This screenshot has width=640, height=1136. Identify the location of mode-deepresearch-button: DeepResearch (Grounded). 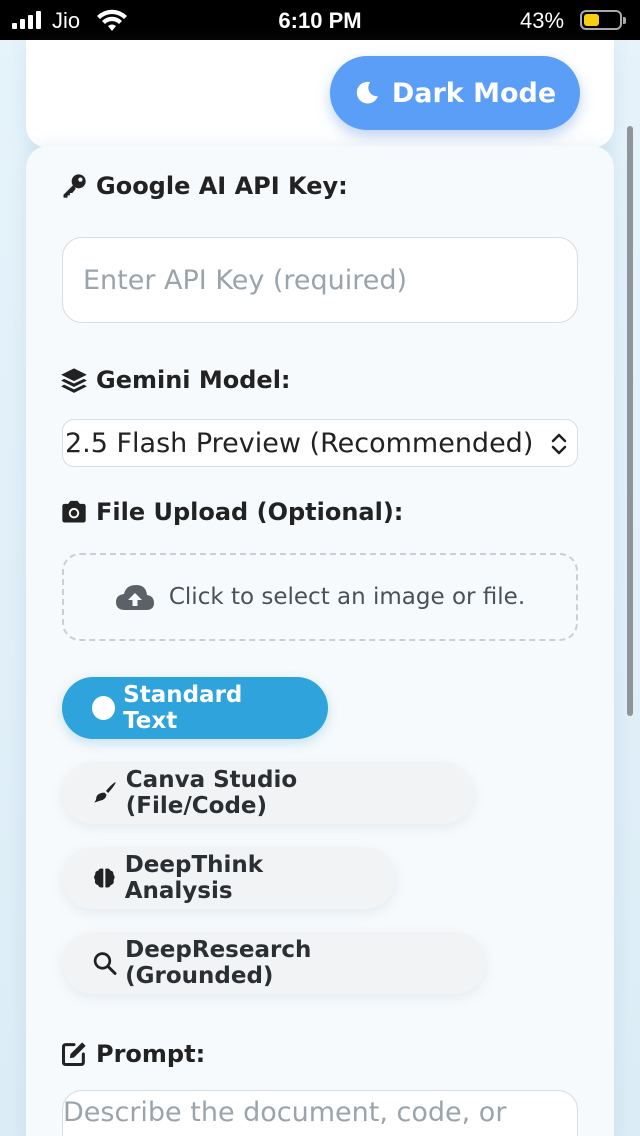
(274, 963).